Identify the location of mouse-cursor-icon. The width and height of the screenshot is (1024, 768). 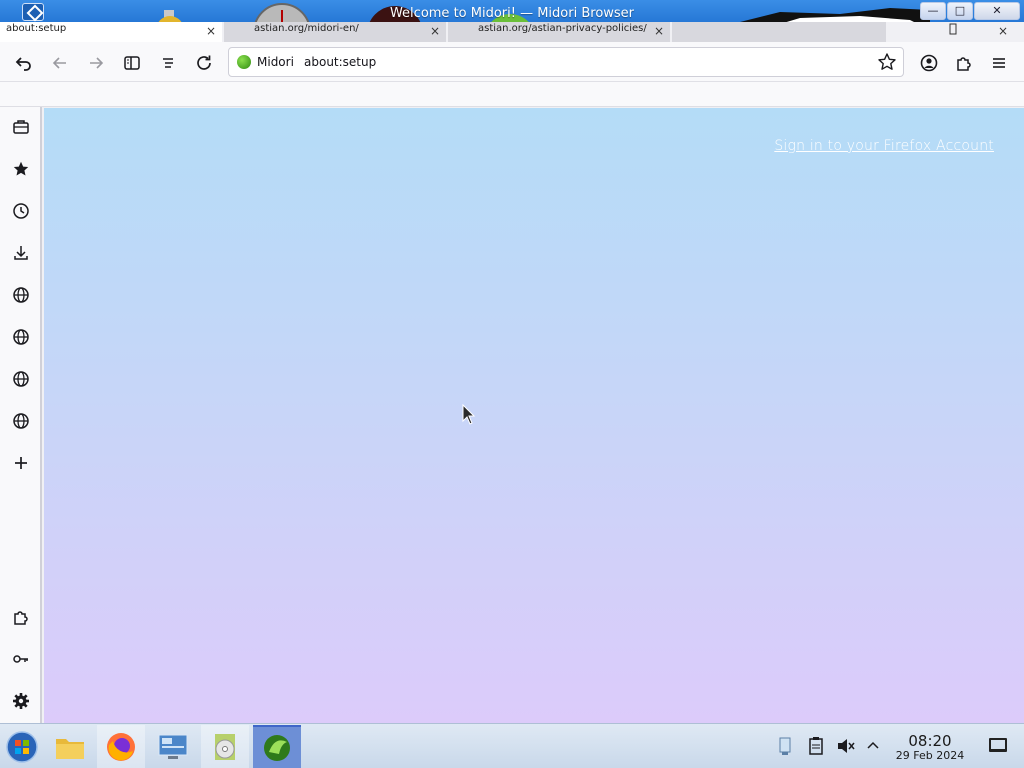
(469, 414).